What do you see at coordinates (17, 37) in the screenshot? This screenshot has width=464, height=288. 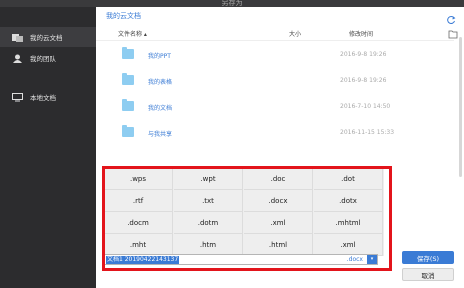 I see `cloud-docs-icon` at bounding box center [17, 37].